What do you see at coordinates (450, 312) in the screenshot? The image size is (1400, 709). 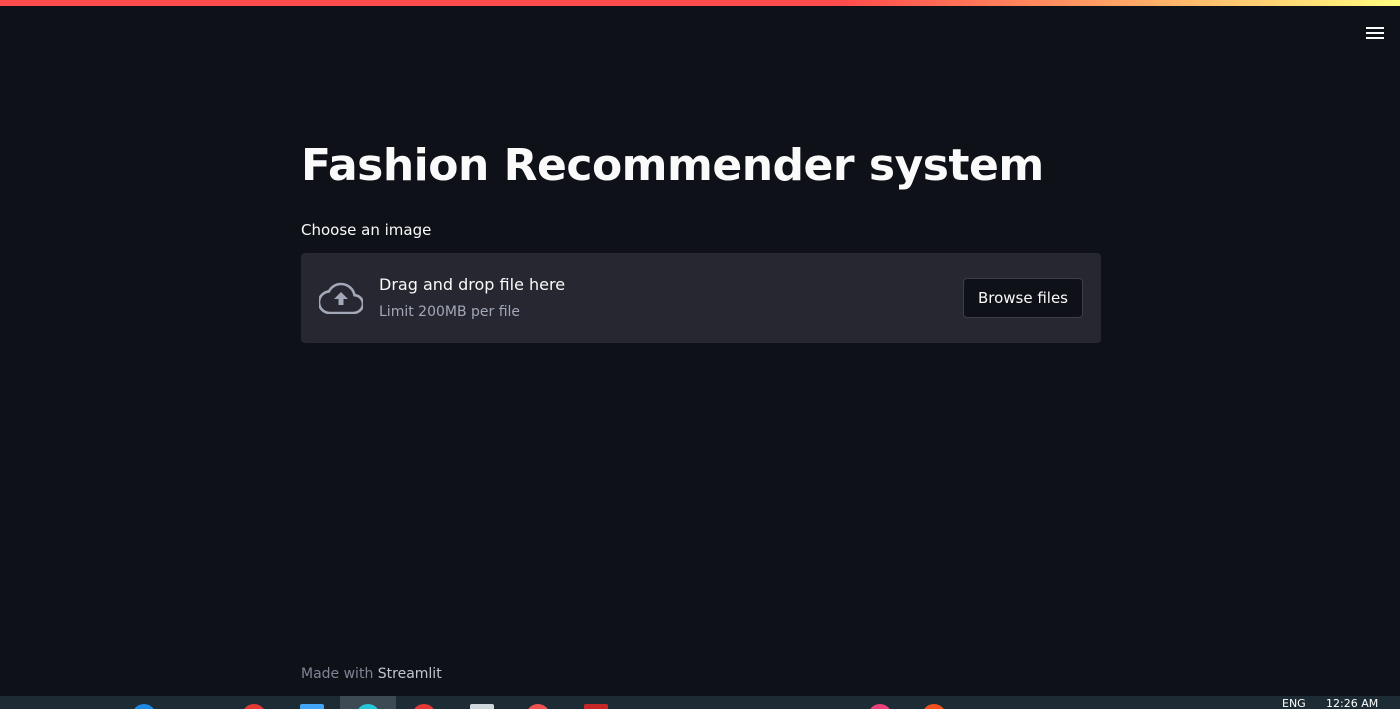 I see `file-limit-text: Limit 200MB per file` at bounding box center [450, 312].